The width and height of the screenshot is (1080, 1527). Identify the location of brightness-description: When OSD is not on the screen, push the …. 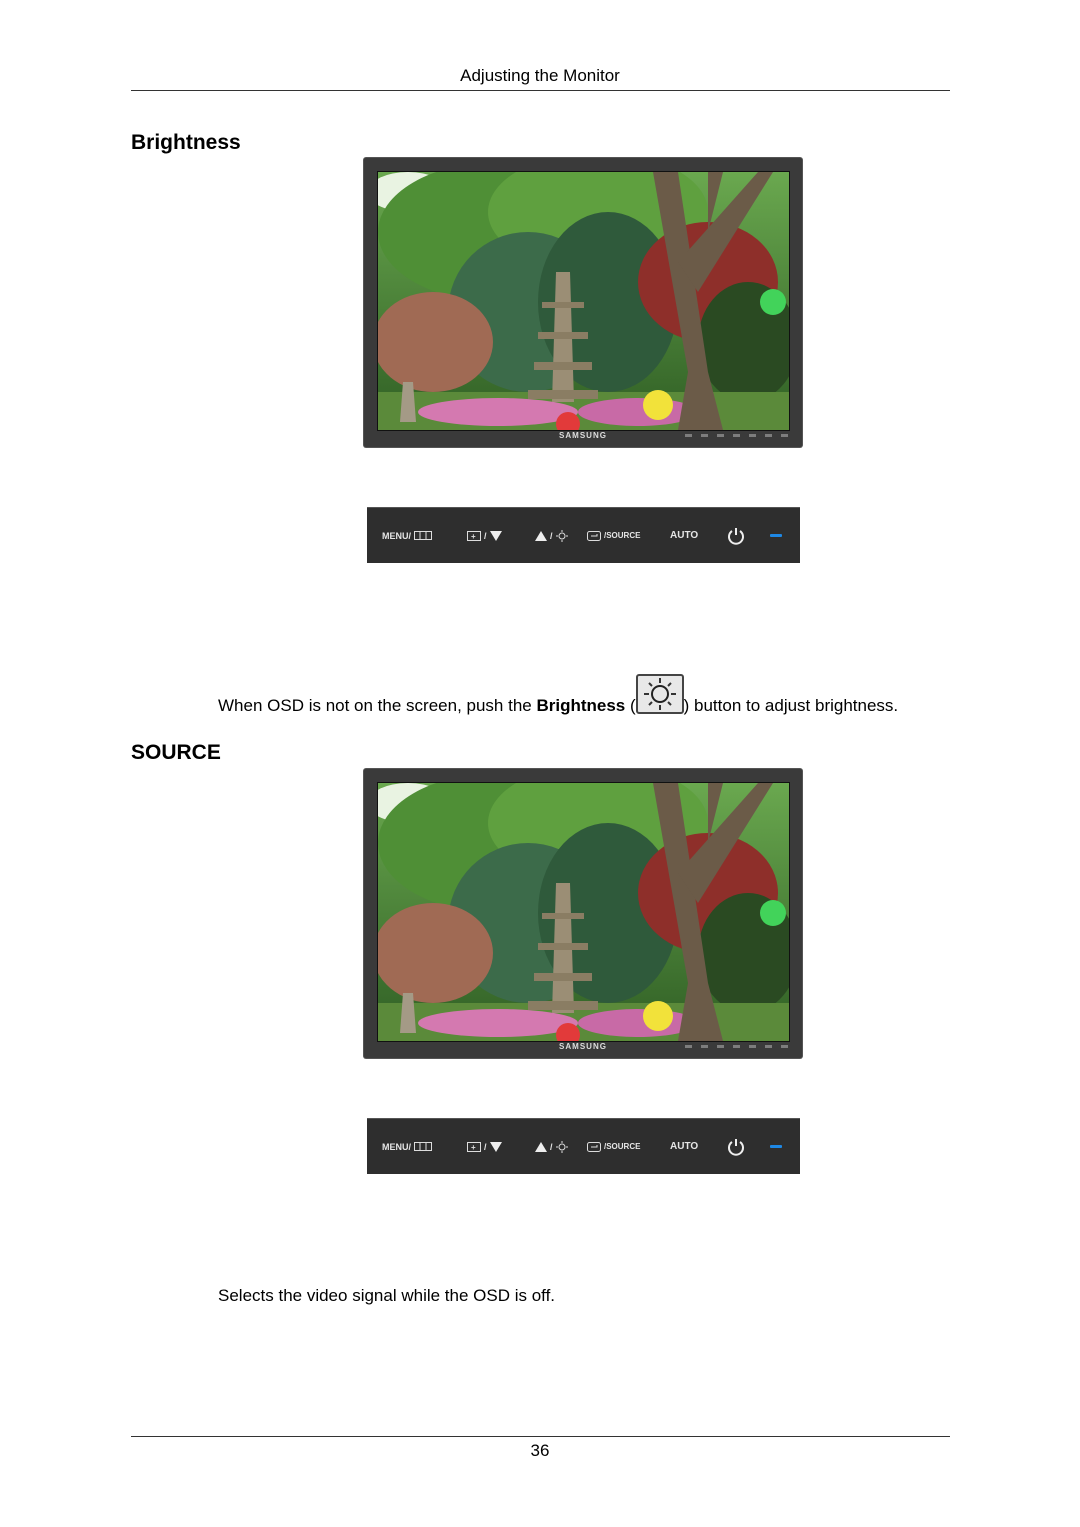
(558, 695).